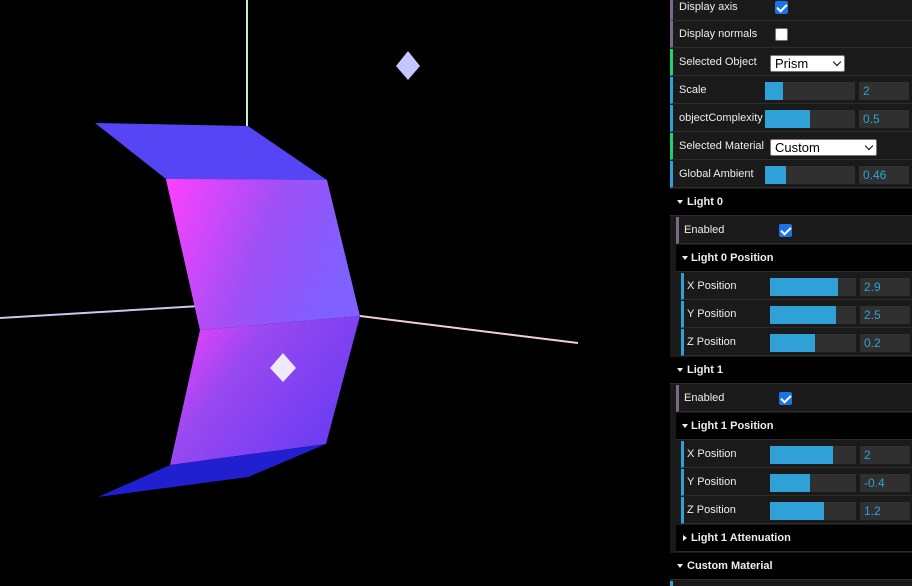 The height and width of the screenshot is (586, 912). Describe the element at coordinates (708, 7) in the screenshot. I see `display-axis-label: Display axis` at that location.